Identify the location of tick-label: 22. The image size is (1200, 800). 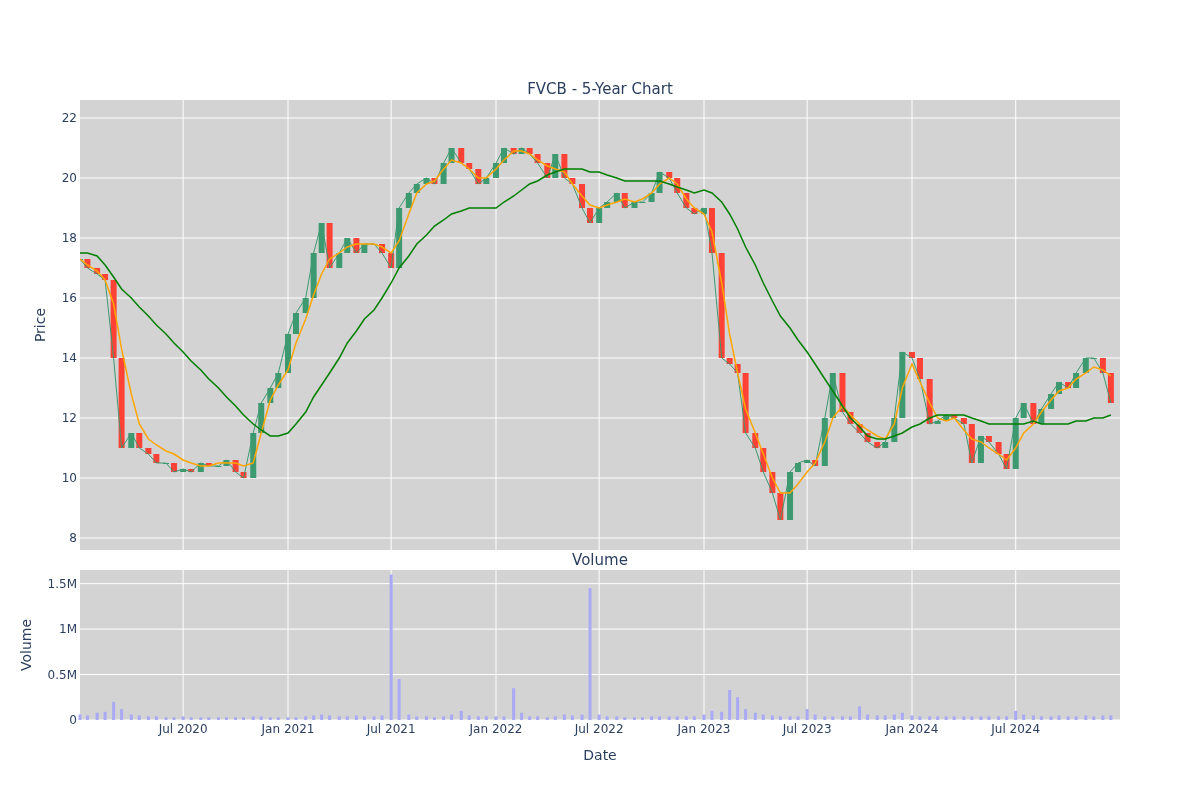
(69, 118).